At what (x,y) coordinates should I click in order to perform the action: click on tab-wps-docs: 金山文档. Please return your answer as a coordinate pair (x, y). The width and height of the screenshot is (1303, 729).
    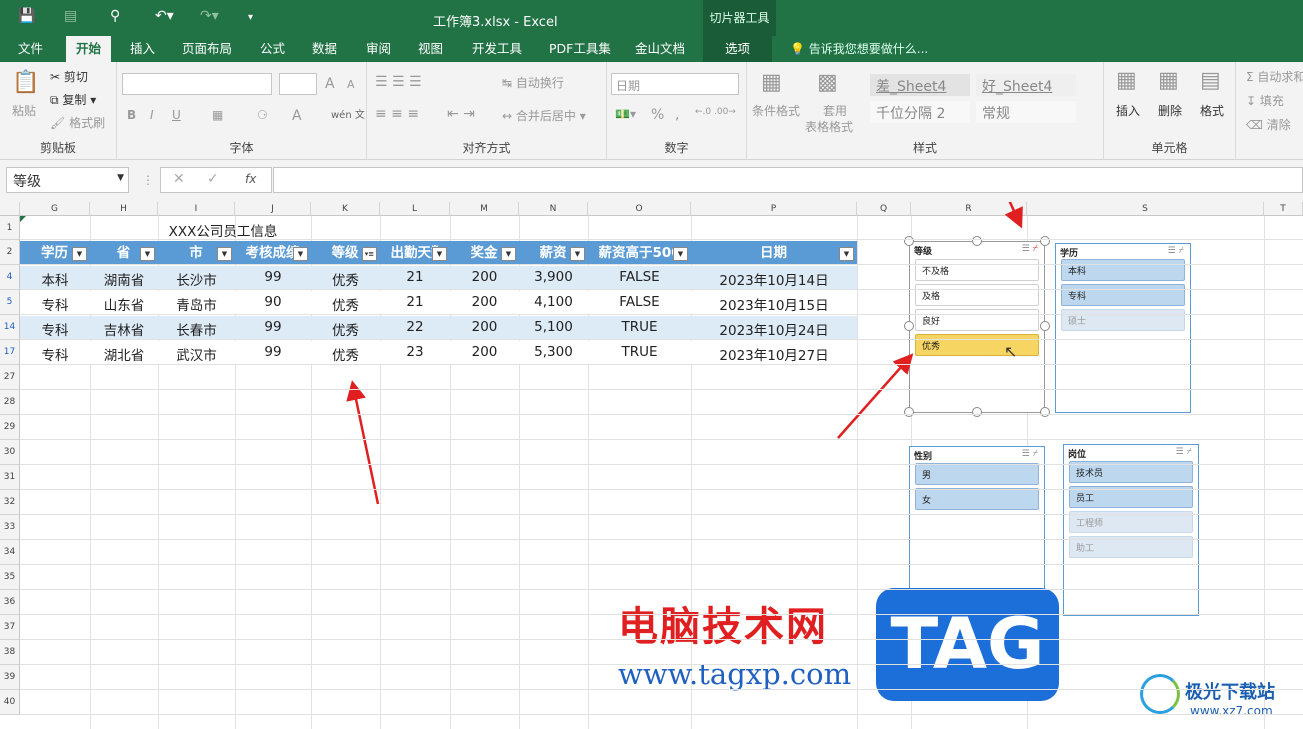
    Looking at the image, I should click on (660, 49).